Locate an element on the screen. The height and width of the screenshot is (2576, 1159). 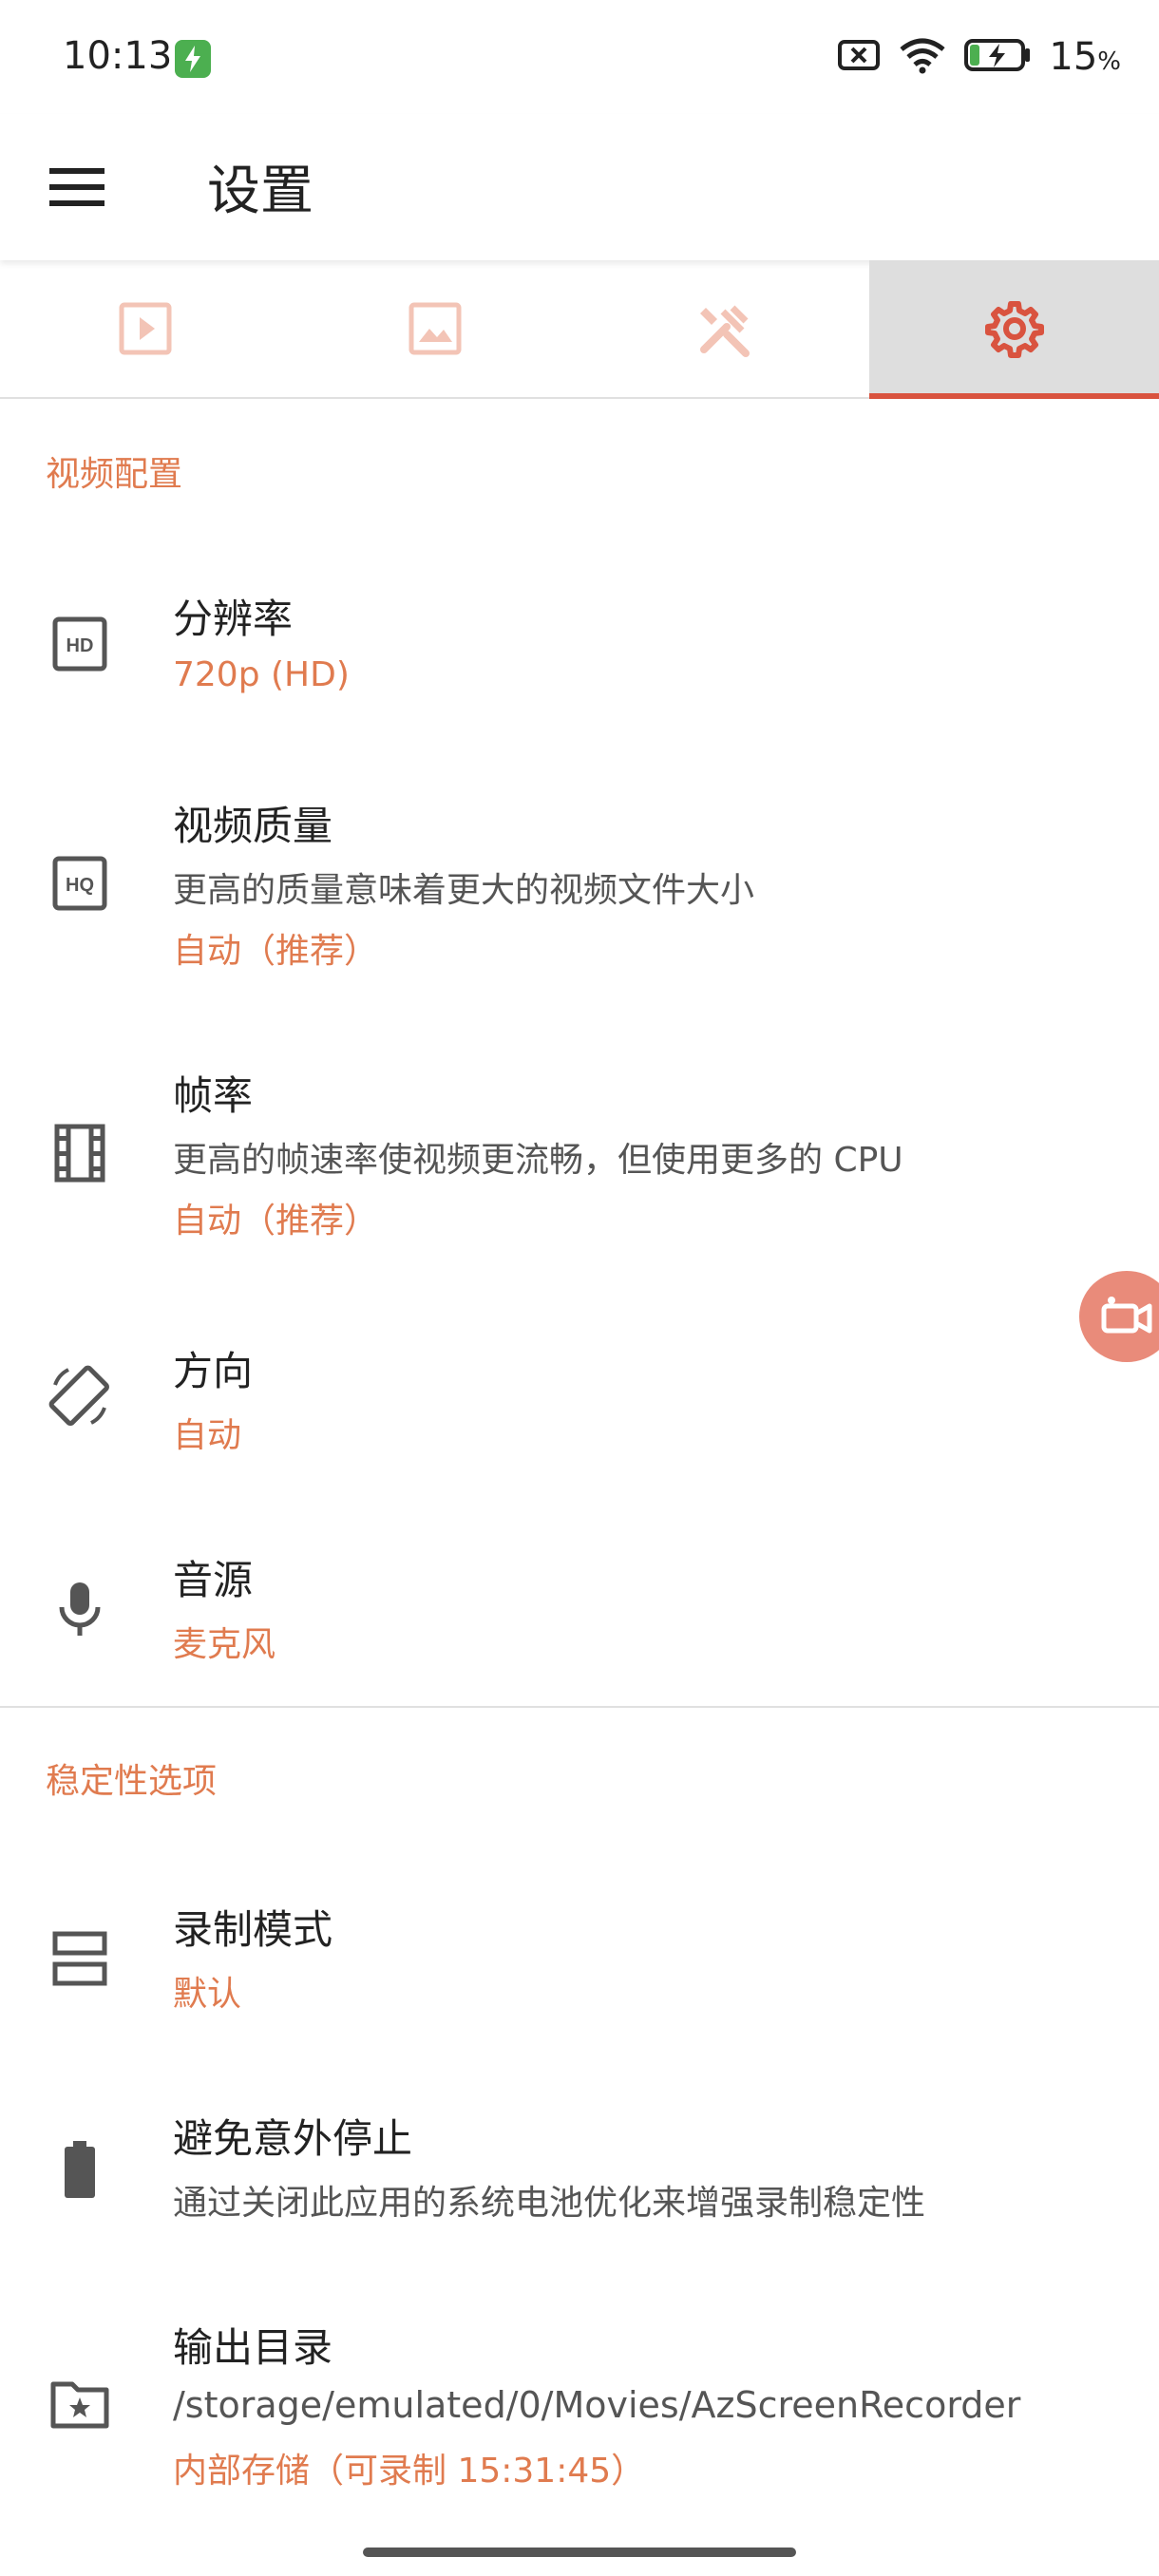
folder-star-icon is located at coordinates (80, 2403).